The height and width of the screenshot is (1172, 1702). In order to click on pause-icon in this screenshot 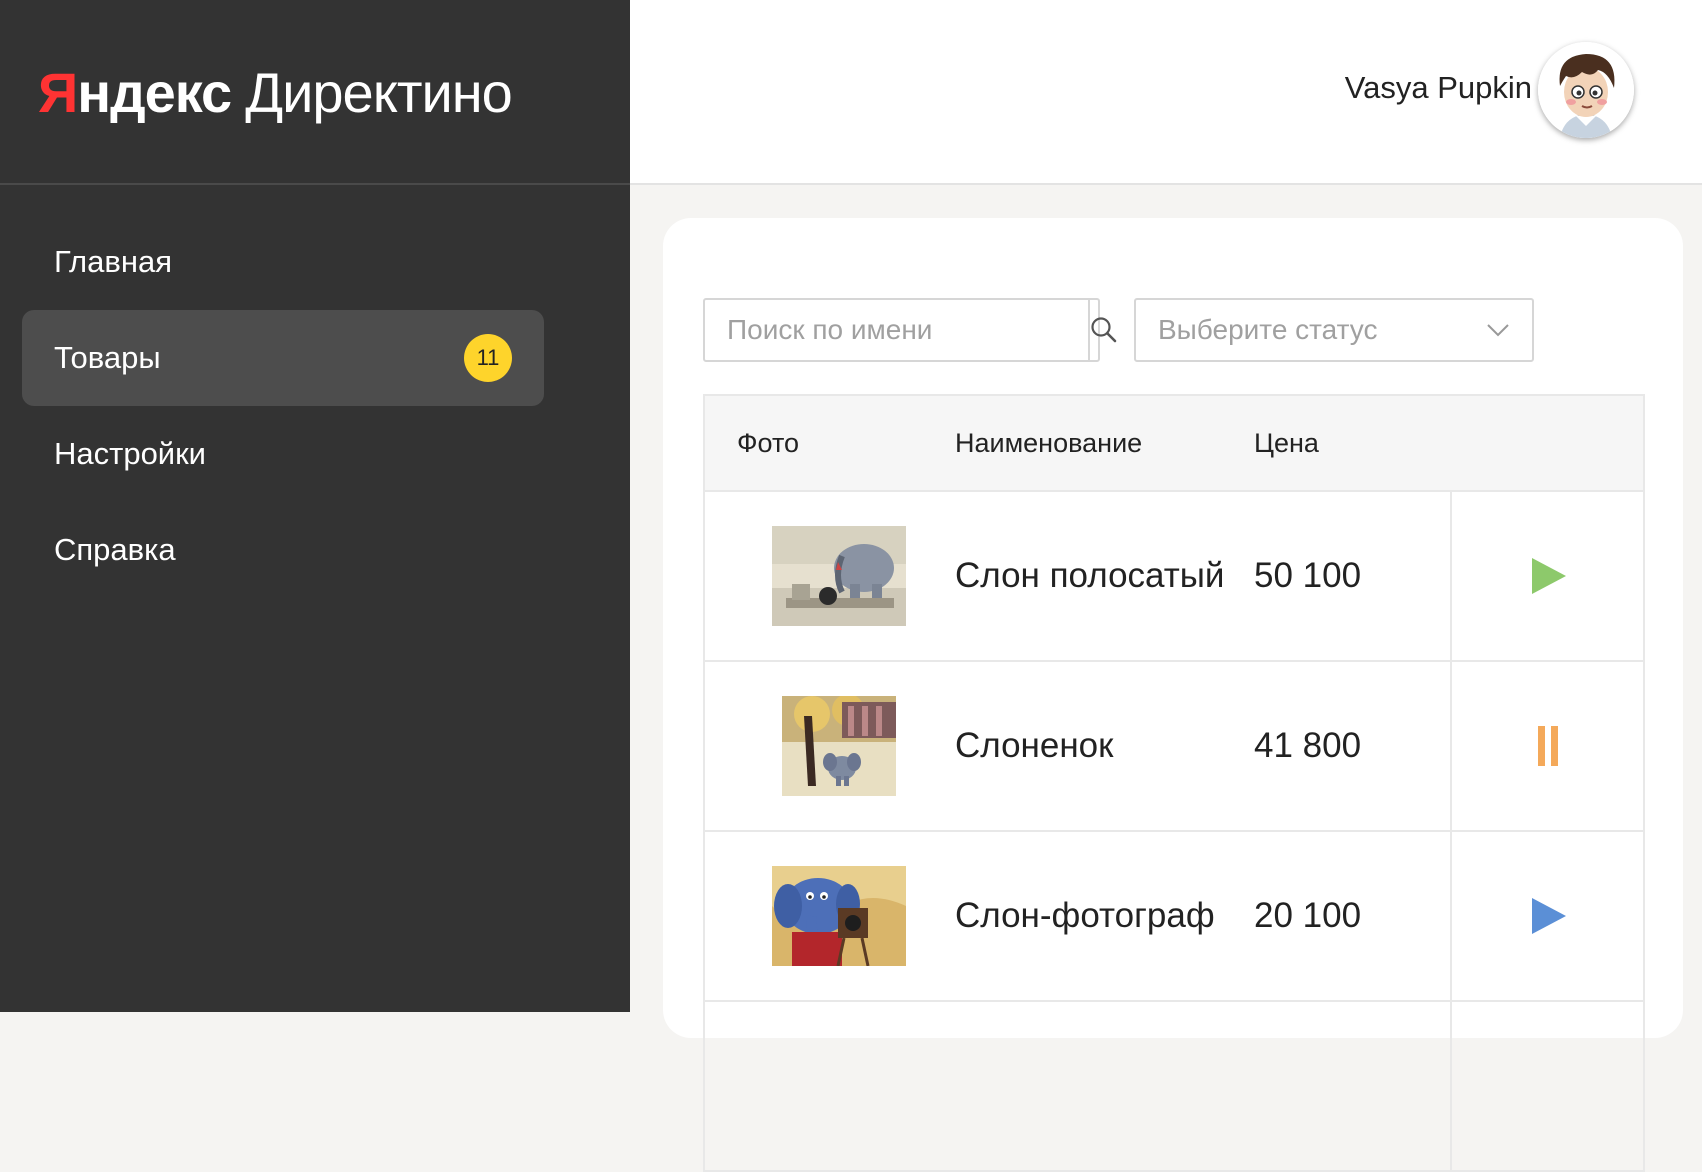, I will do `click(1547, 746)`.